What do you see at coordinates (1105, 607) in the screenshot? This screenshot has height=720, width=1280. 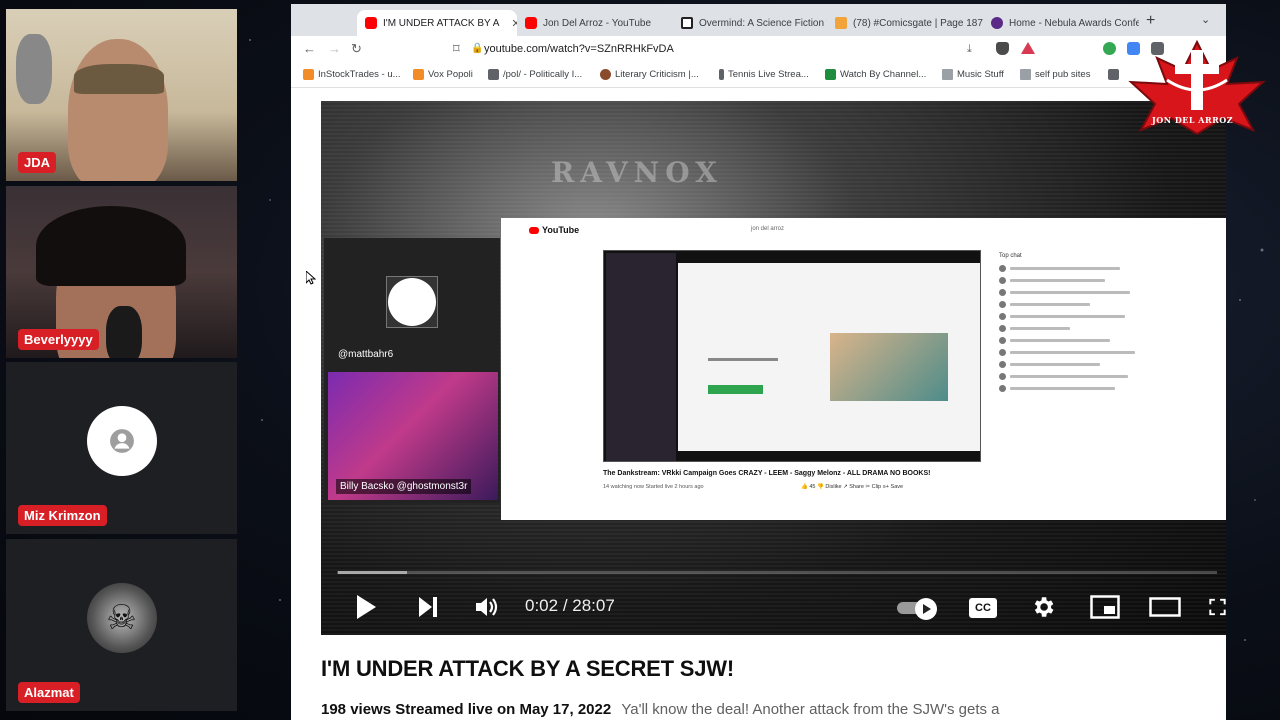 I see `miniplayer-button` at bounding box center [1105, 607].